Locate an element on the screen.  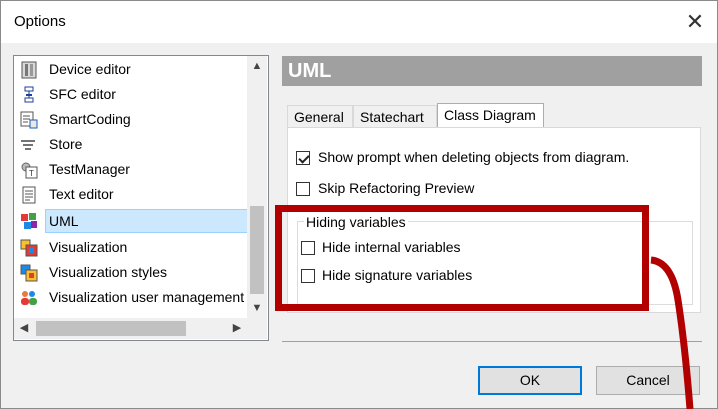
annotation-arrow is located at coordinates (672, 332).